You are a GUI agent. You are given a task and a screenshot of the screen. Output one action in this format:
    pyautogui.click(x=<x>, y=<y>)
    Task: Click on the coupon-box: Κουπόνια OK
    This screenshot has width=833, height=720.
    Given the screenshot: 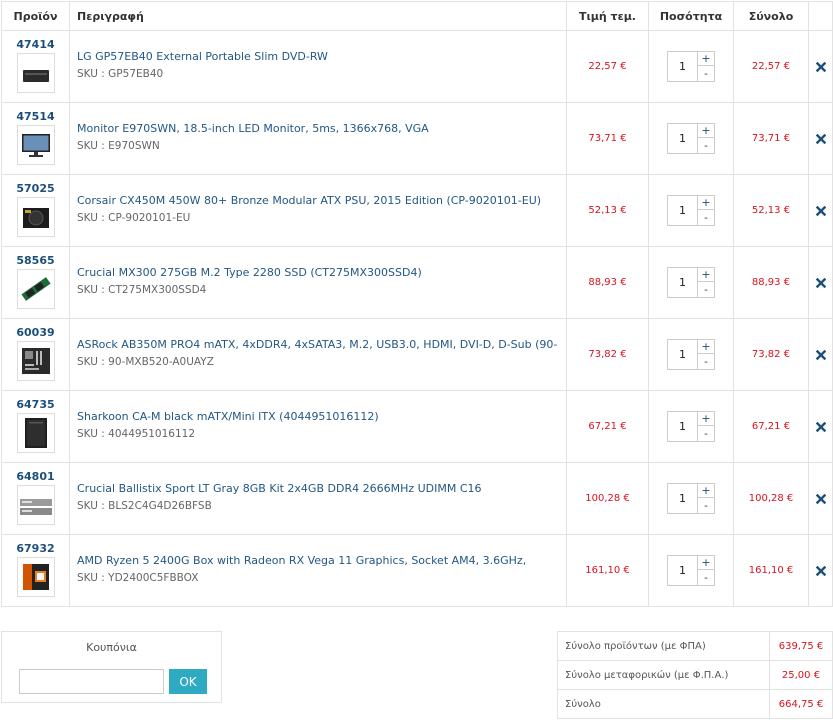 What is the action you would take?
    pyautogui.click(x=111, y=667)
    